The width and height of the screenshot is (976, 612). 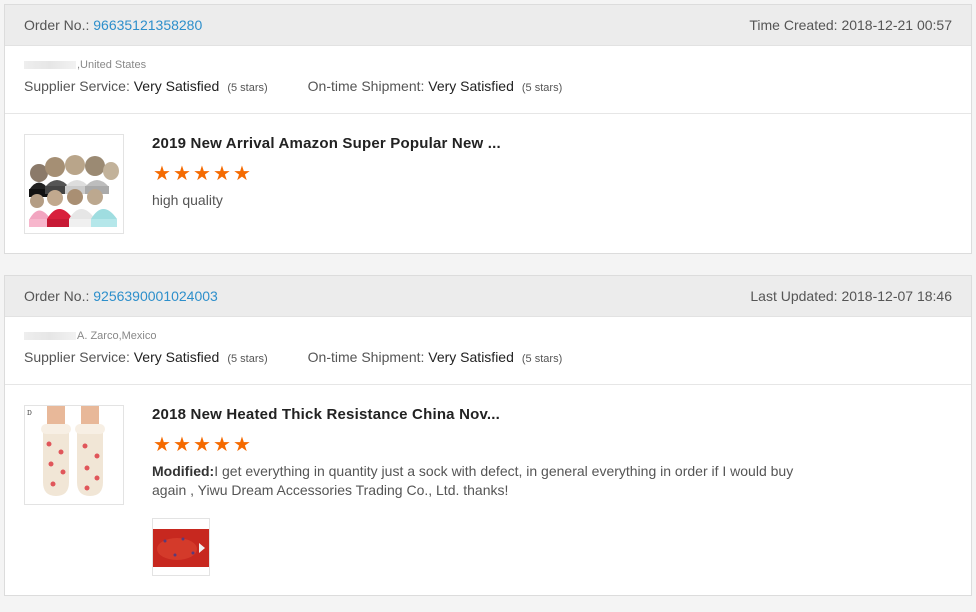 I want to click on product-thumbnail: D, so click(x=74, y=455).